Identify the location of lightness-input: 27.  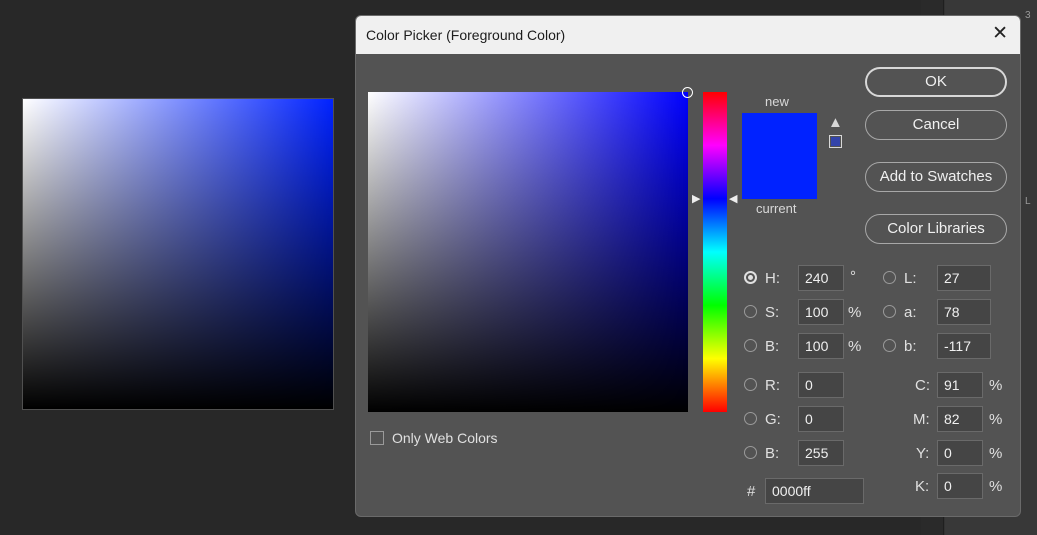
(964, 278).